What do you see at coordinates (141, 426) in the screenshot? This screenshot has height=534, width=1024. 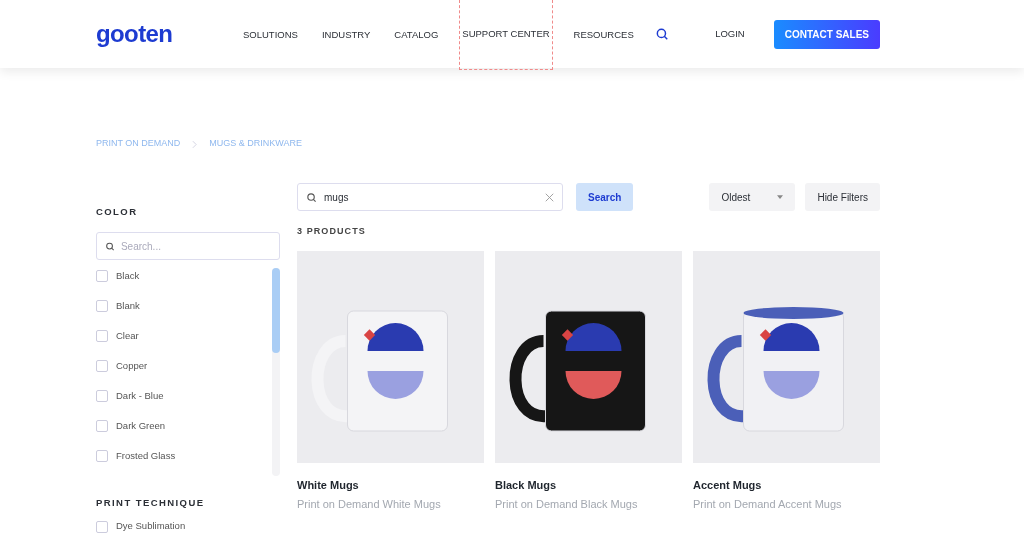 I see `filter-option-label: Dark Green` at bounding box center [141, 426].